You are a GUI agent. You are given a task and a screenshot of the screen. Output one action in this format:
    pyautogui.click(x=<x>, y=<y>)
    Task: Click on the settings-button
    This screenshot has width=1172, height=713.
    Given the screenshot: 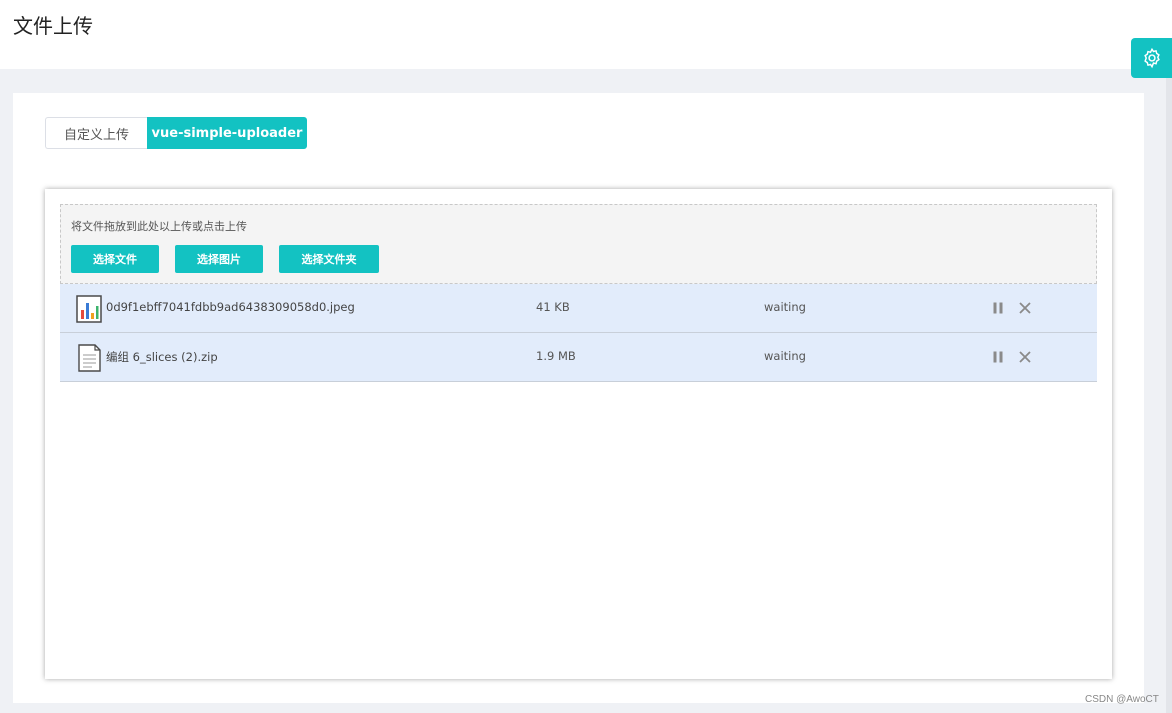 What is the action you would take?
    pyautogui.click(x=1151, y=58)
    